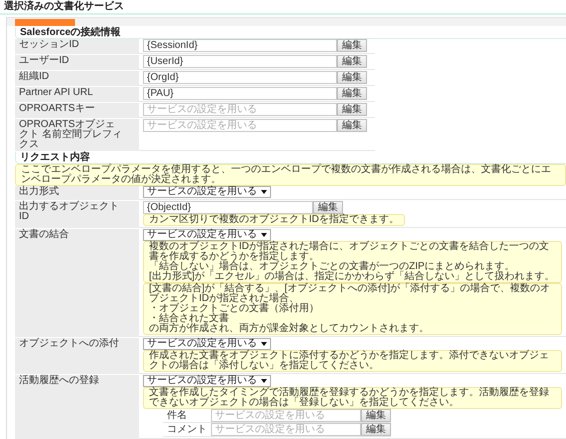  Describe the element at coordinates (352, 361) in the screenshot. I see `info-note: 作成された文書をオブジェクトに添付するかどうかを指定します。添付できないオブジェクトの場合は「添付しない」を指定してください。` at that location.